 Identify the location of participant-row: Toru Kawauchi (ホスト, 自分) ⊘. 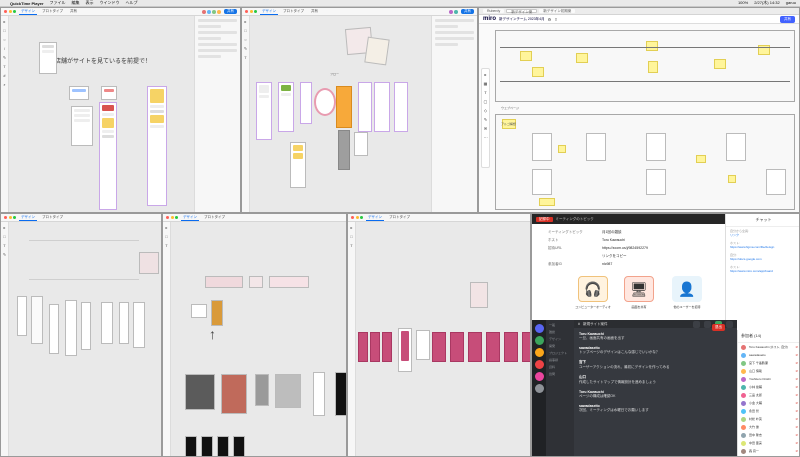
(768, 347).